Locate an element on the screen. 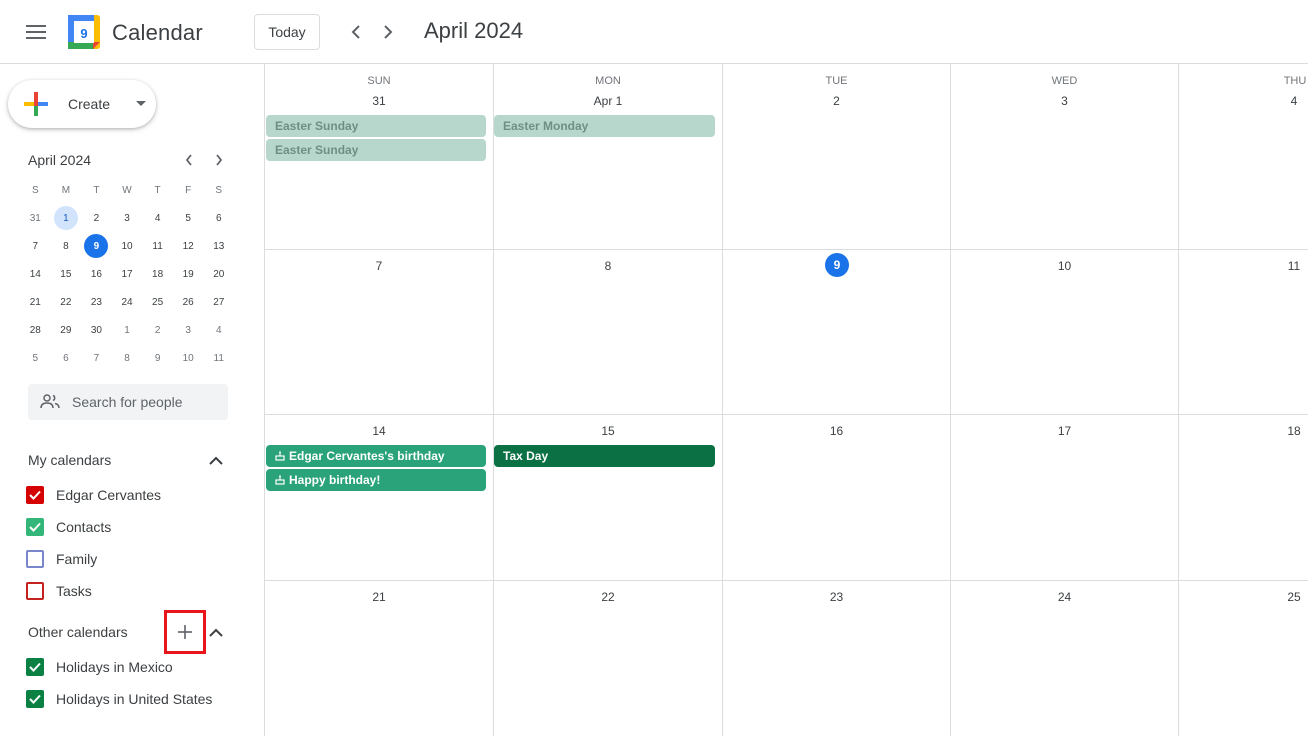  day-number: 21 is located at coordinates (379, 597).